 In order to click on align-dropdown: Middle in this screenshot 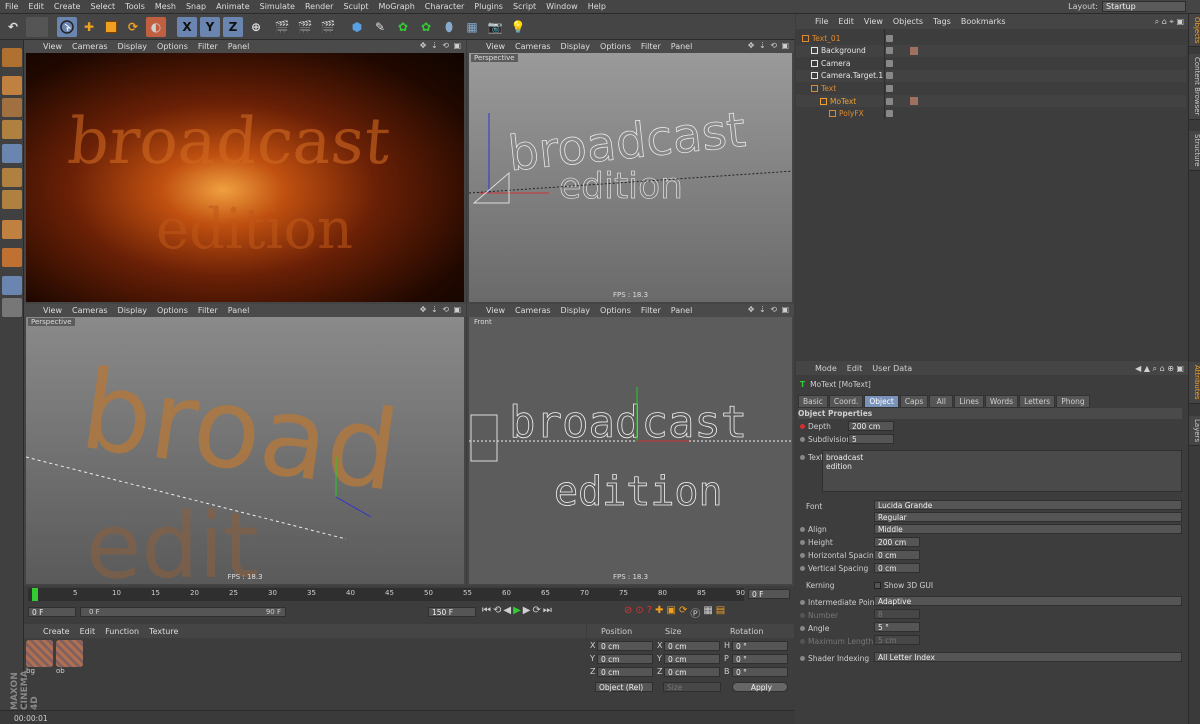, I will do `click(1028, 529)`.